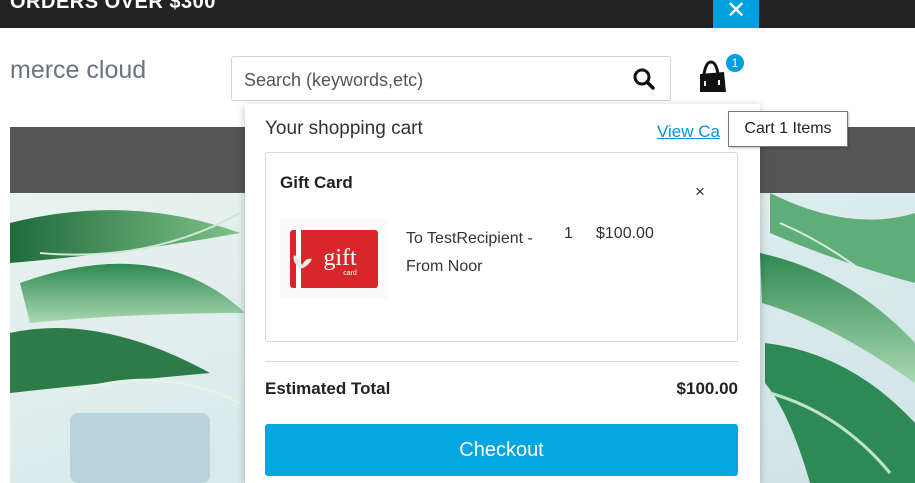 The image size is (915, 483). Describe the element at coordinates (788, 129) in the screenshot. I see `cart-tooltip: Cart 1 Items` at that location.